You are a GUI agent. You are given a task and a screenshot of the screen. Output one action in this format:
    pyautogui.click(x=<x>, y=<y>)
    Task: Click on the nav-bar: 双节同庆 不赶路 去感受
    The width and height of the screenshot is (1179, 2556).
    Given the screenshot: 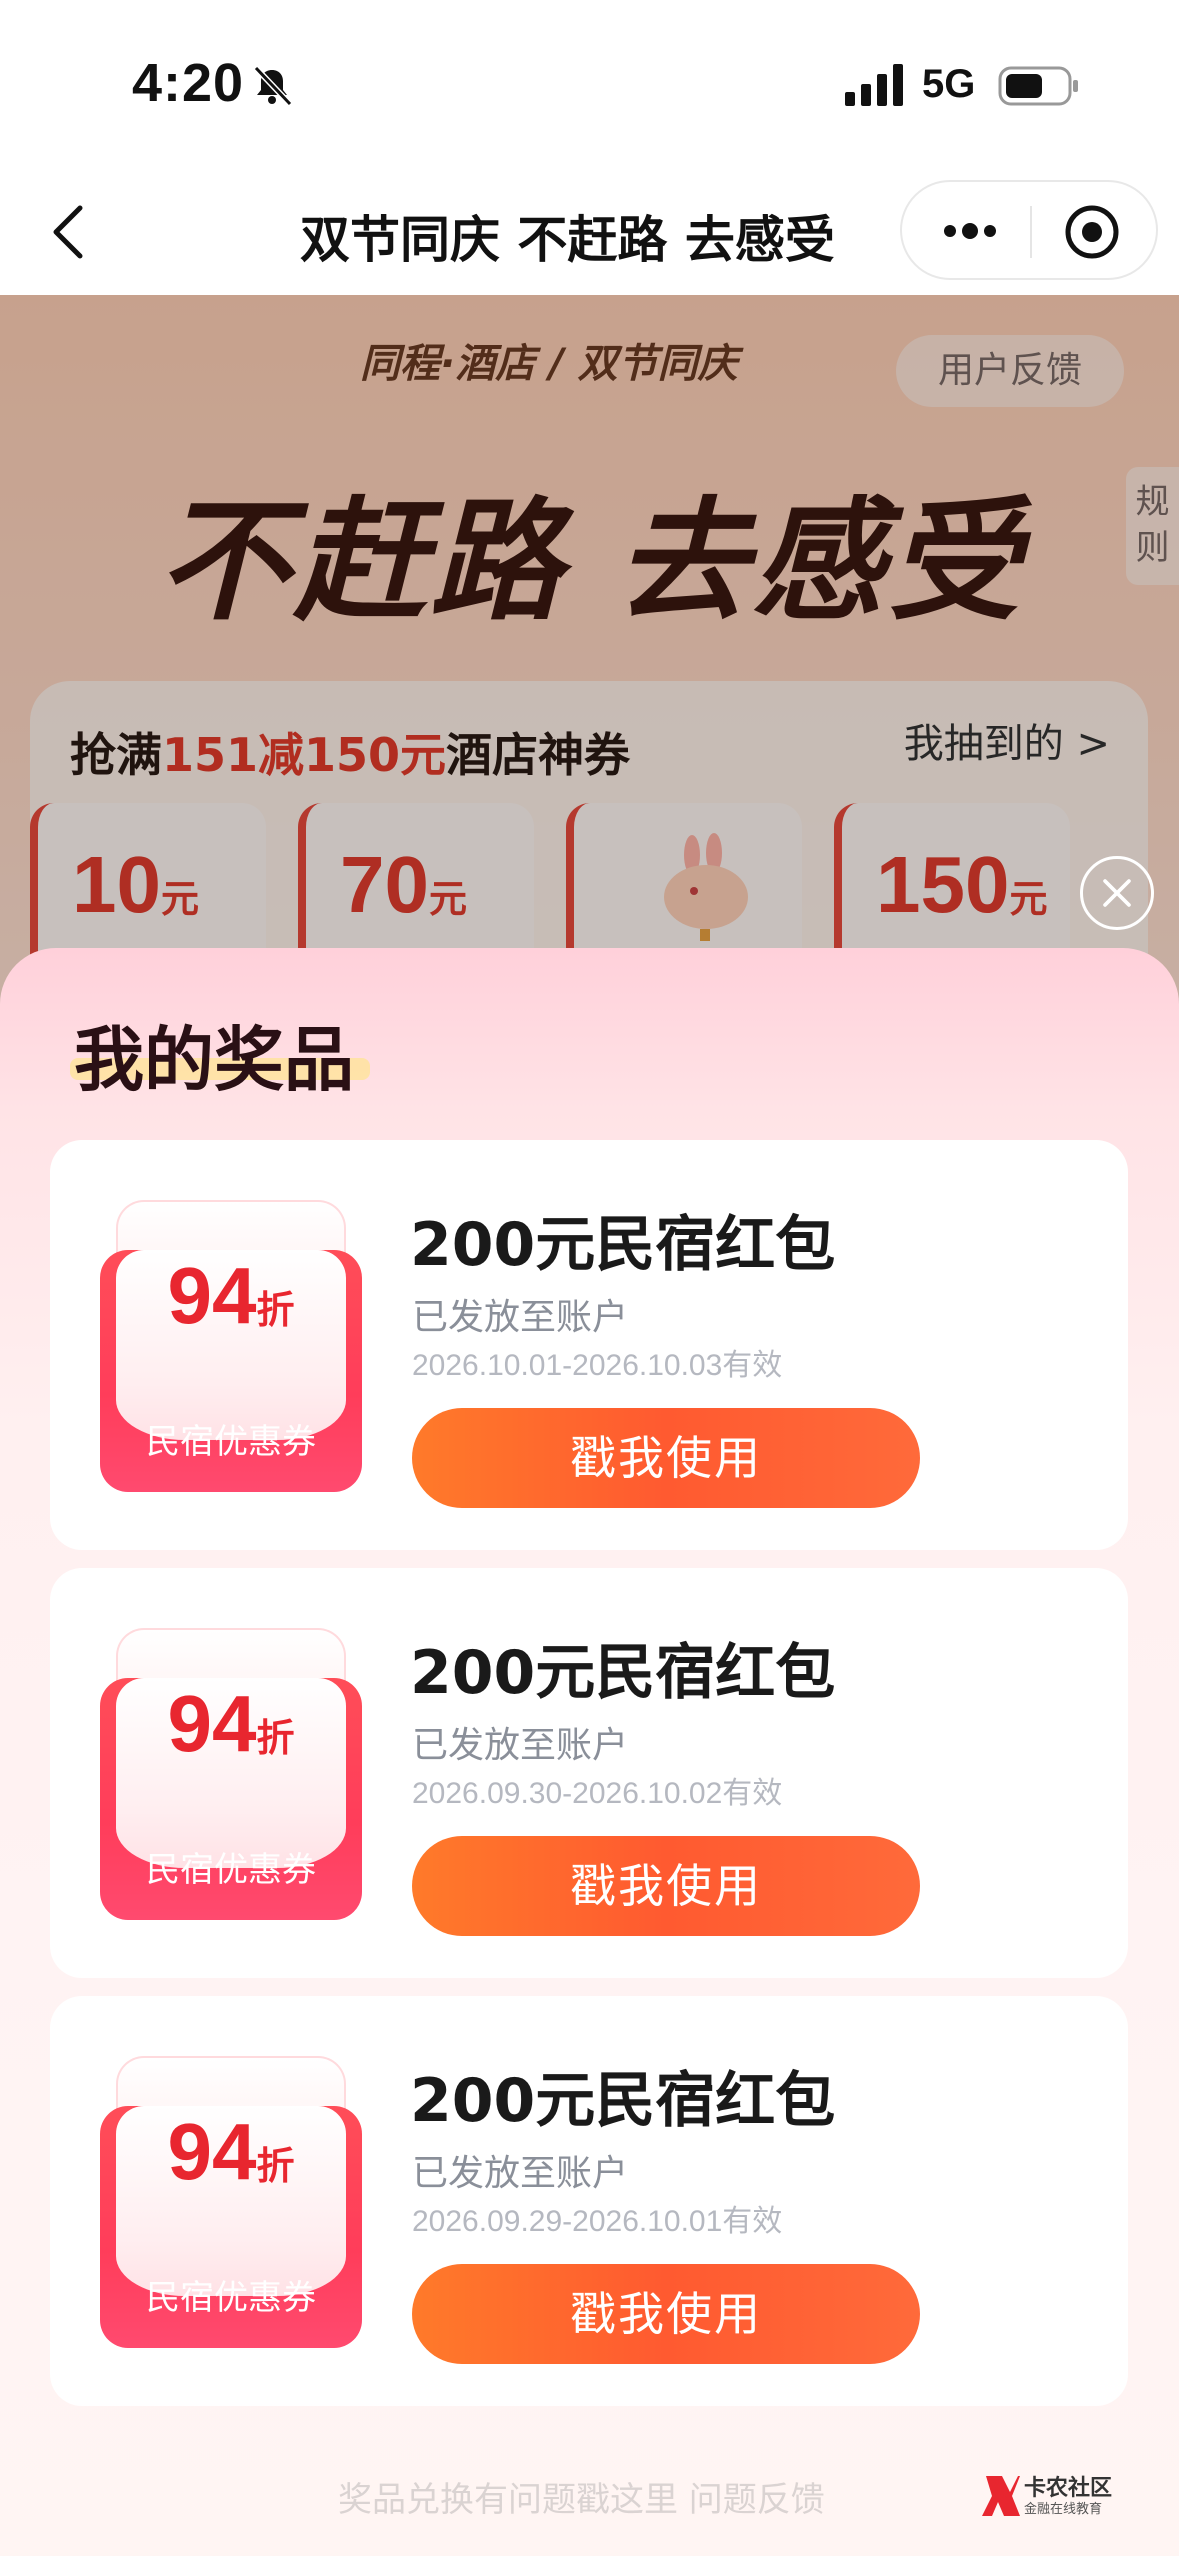 What is the action you would take?
    pyautogui.click(x=589, y=232)
    